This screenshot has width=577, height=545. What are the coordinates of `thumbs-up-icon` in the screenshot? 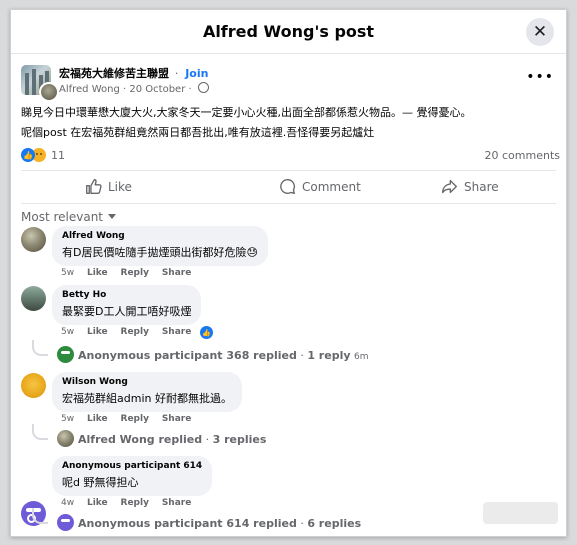 It's located at (94, 186).